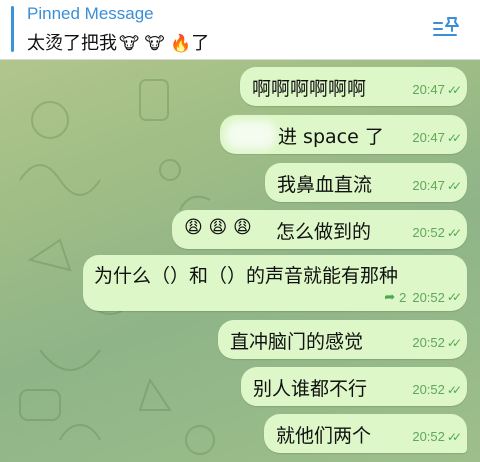  Describe the element at coordinates (118, 42) in the screenshot. I see `pinned-preview: 太烫了把我 🐮 🐮 🔥了` at that location.